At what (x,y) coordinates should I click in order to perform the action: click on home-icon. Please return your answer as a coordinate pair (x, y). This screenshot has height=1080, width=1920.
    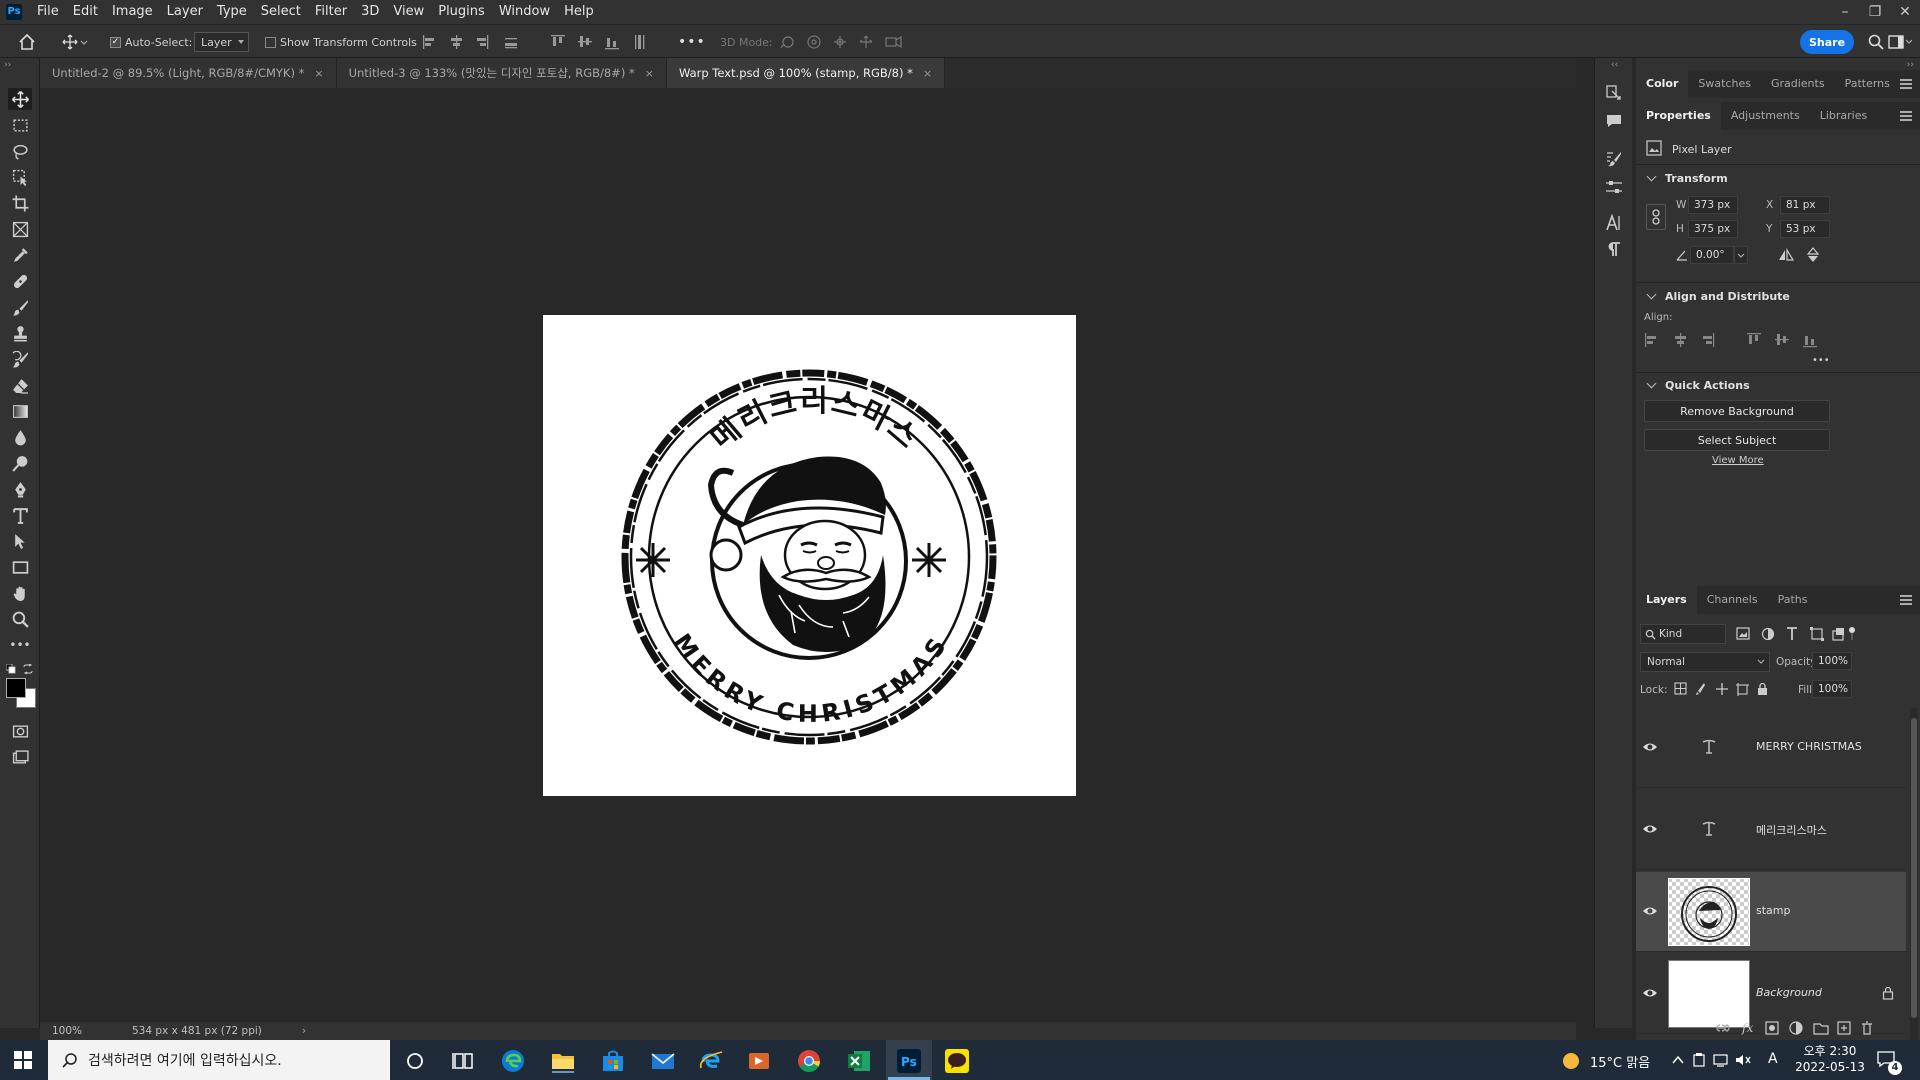
    Looking at the image, I should click on (27, 42).